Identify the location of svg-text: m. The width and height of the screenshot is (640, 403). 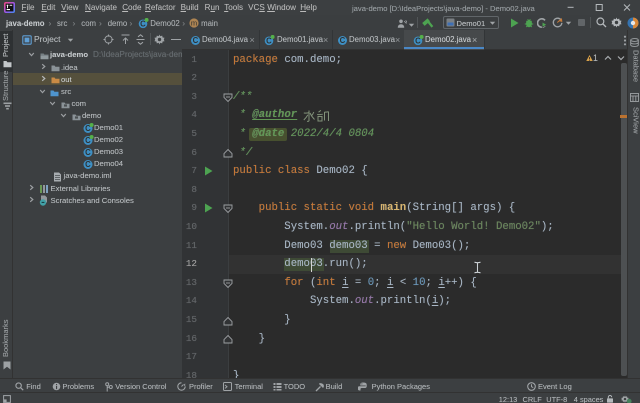
(194, 23).